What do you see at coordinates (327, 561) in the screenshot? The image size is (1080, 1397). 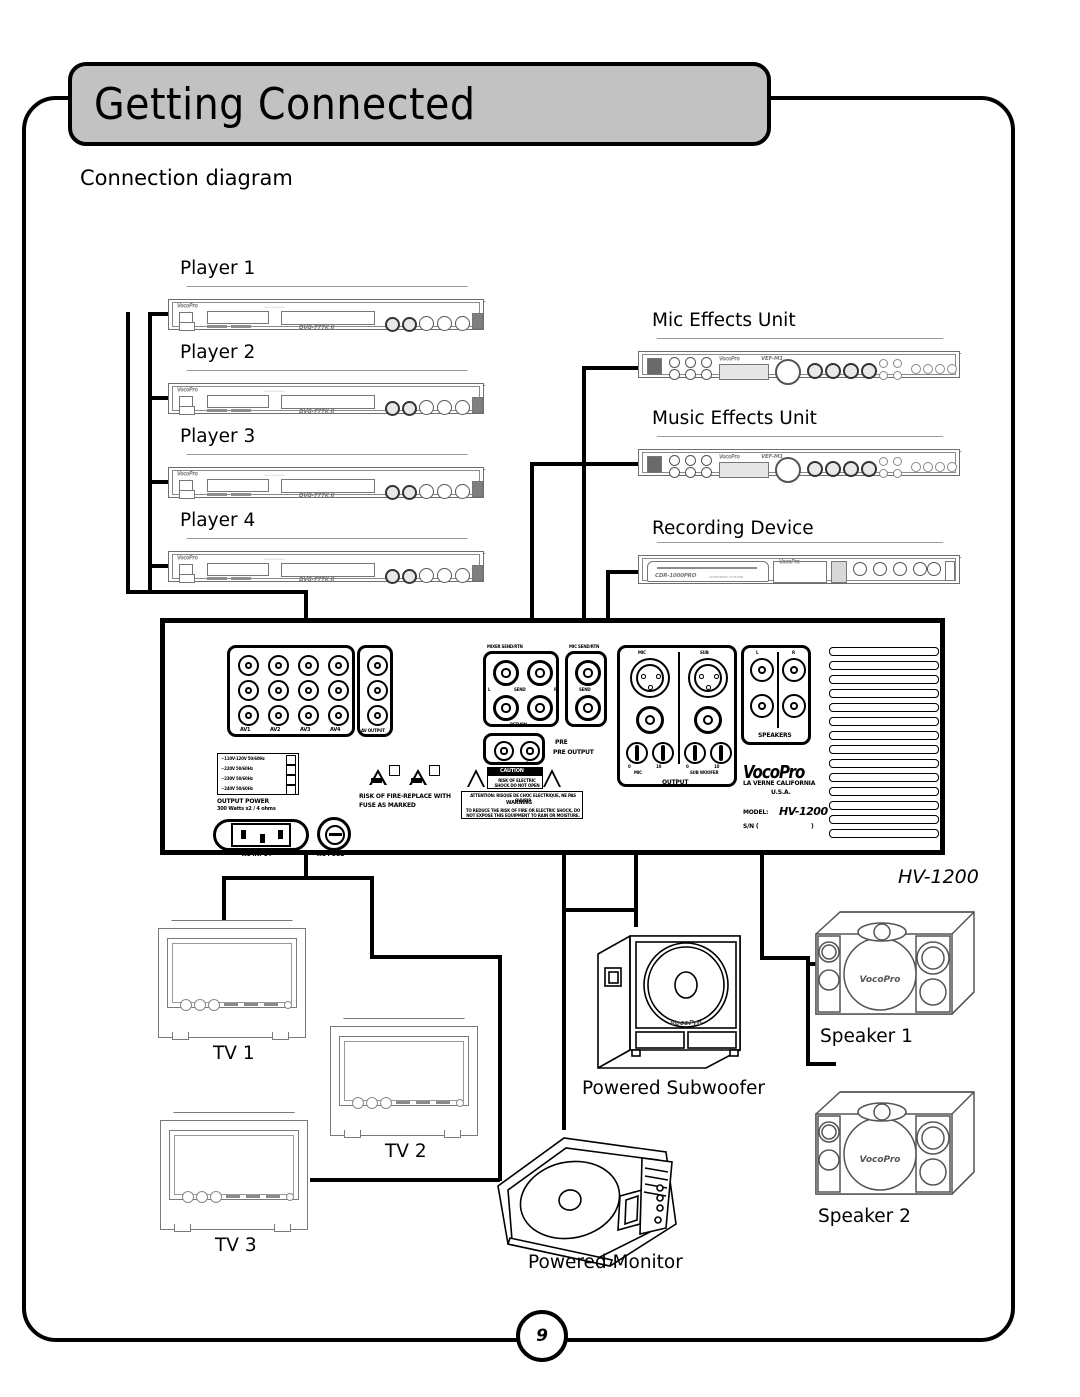 I see `device-player-4: VocoPro DVG-777K II ••••••••••••••` at bounding box center [327, 561].